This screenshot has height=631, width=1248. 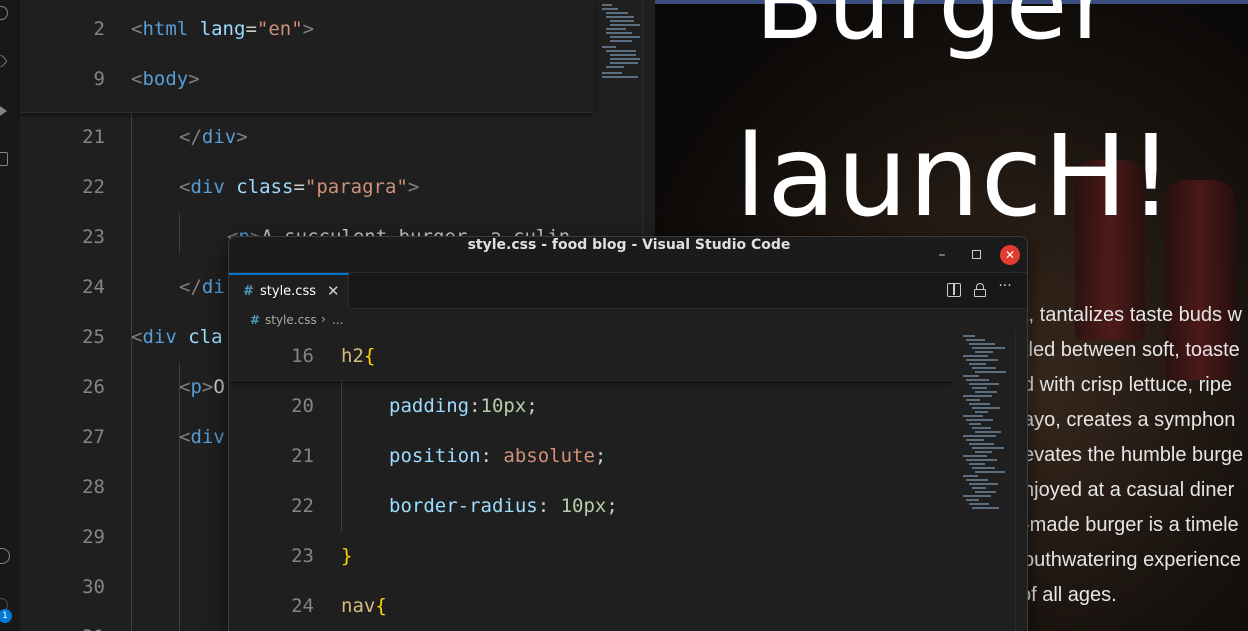 I want to click on code-line: 21 </div>, so click(x=307, y=137).